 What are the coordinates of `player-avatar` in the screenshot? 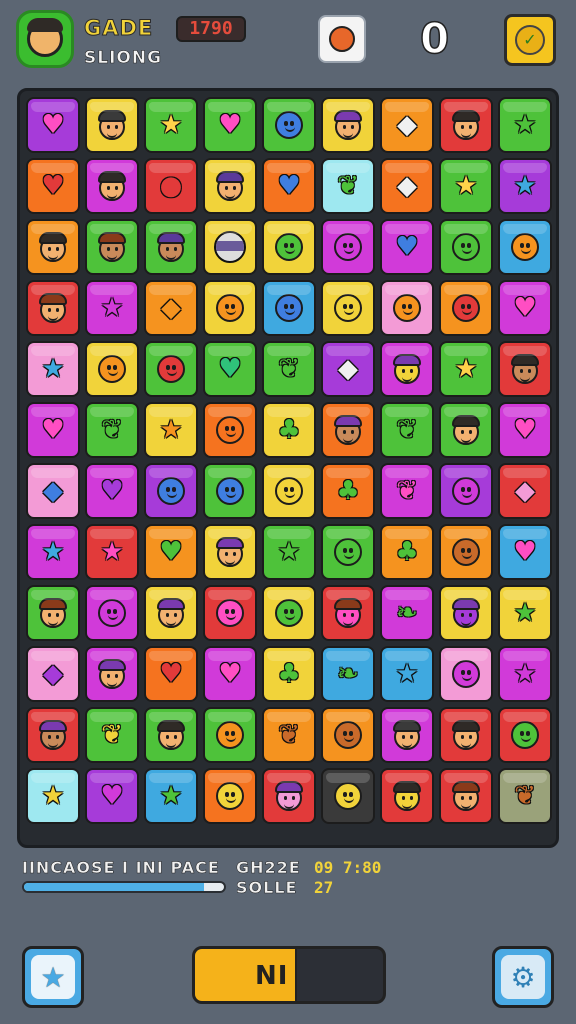 It's located at (45, 39).